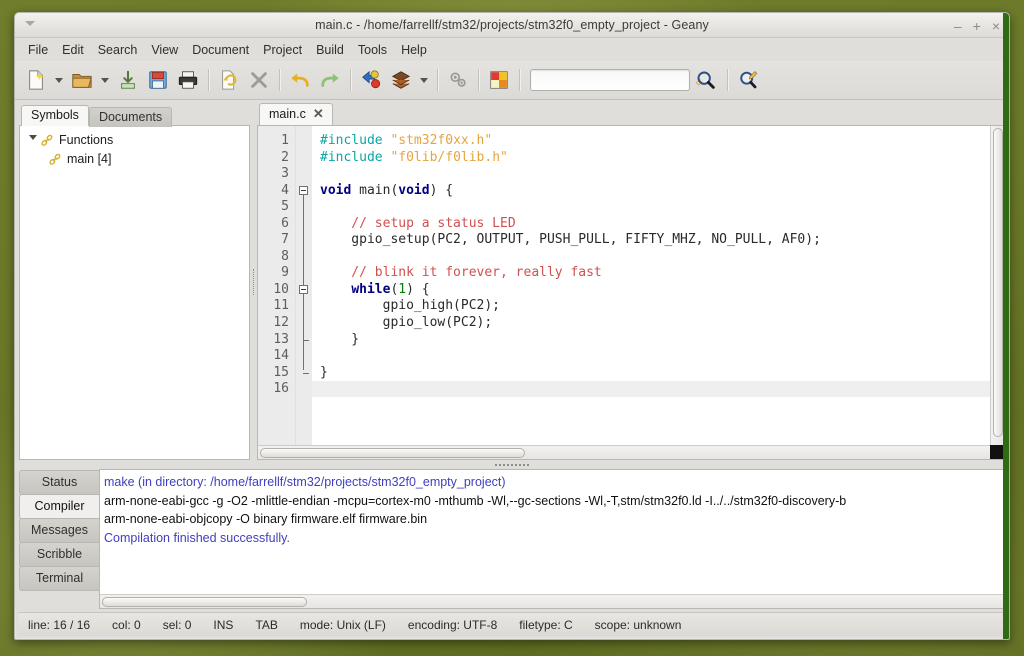 The image size is (1024, 656). I want to click on message-horizontal-scroll-thumb, so click(204, 602).